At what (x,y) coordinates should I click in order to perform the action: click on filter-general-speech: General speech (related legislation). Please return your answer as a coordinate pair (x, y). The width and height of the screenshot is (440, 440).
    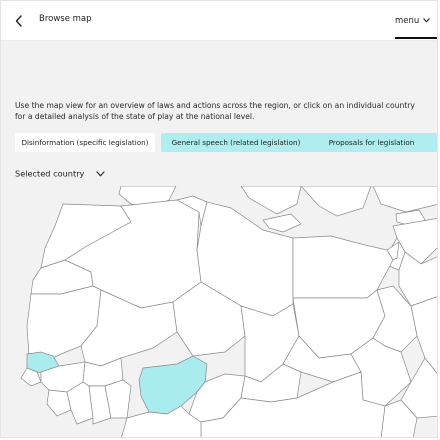
    Looking at the image, I should click on (236, 142).